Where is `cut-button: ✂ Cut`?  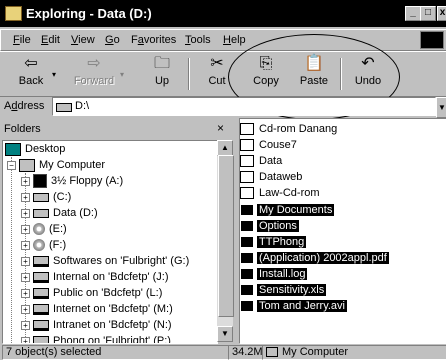
cut-button: ✂ Cut is located at coordinates (217, 74).